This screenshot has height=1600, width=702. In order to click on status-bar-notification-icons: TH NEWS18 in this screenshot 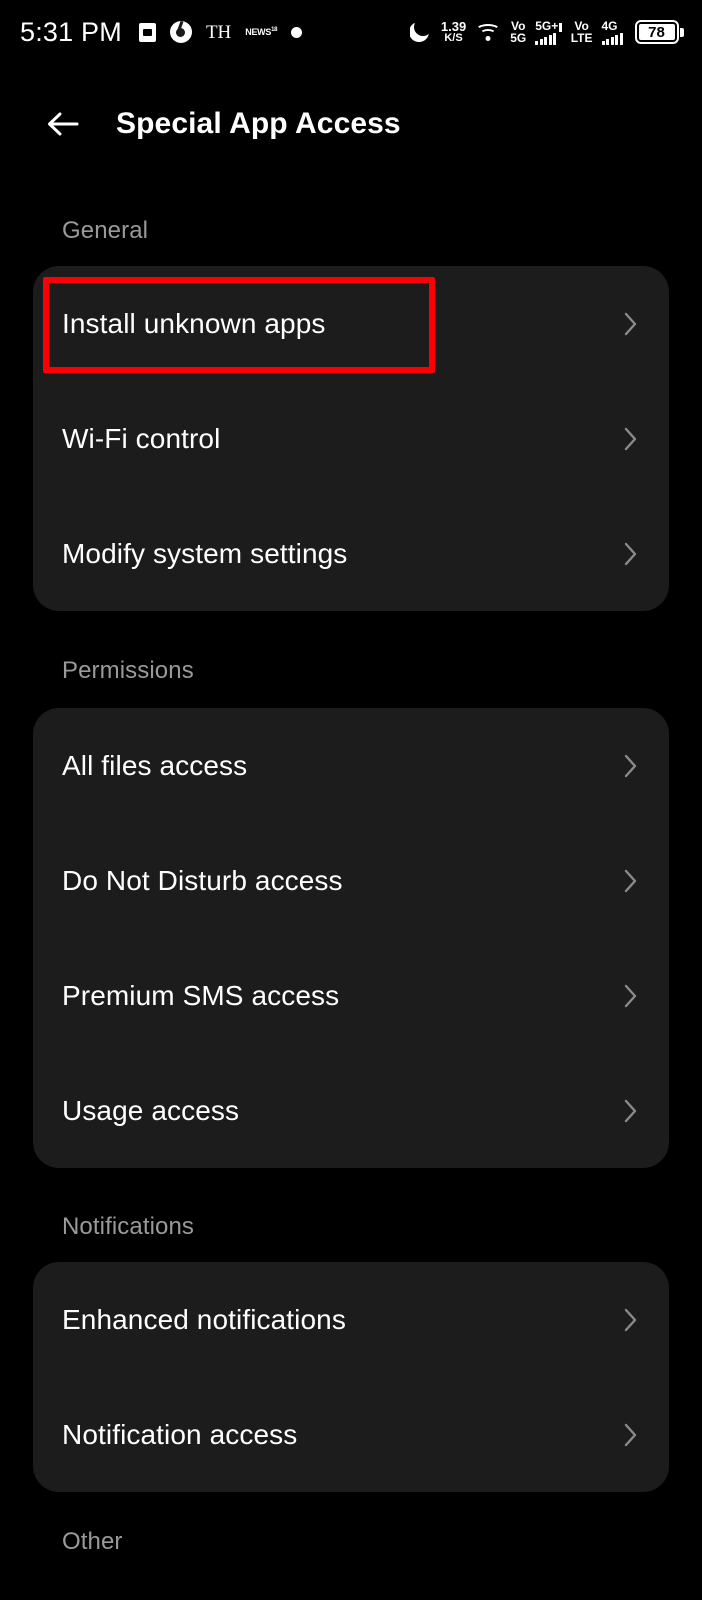, I will do `click(220, 32)`.